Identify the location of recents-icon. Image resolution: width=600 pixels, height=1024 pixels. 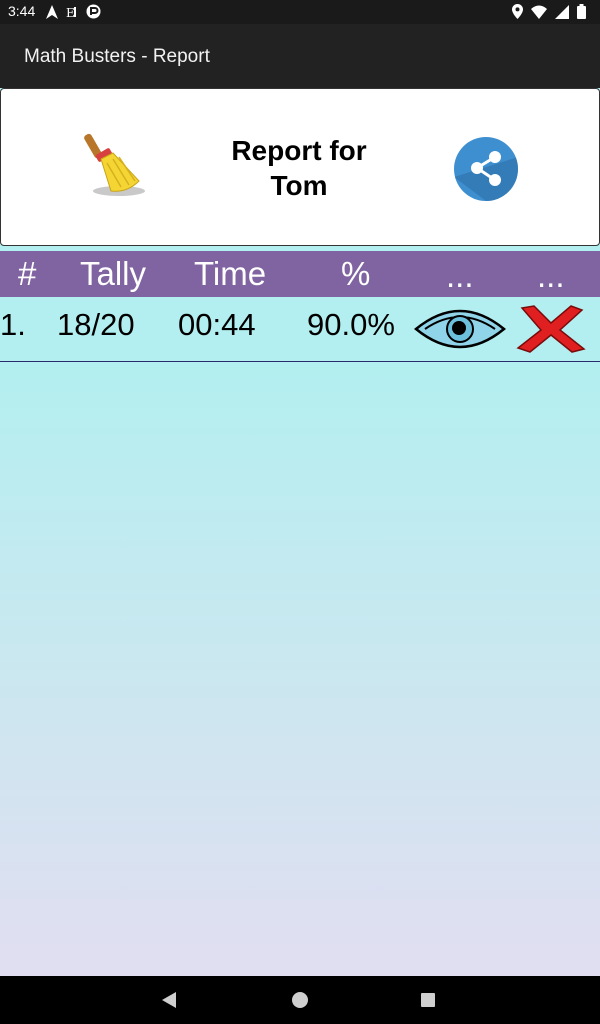
(428, 1000).